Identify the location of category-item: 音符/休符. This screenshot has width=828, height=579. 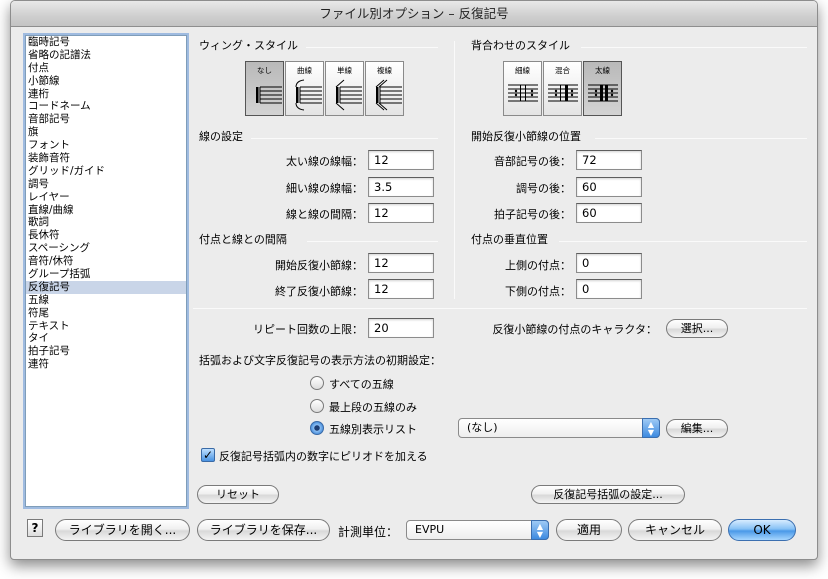
(106, 261).